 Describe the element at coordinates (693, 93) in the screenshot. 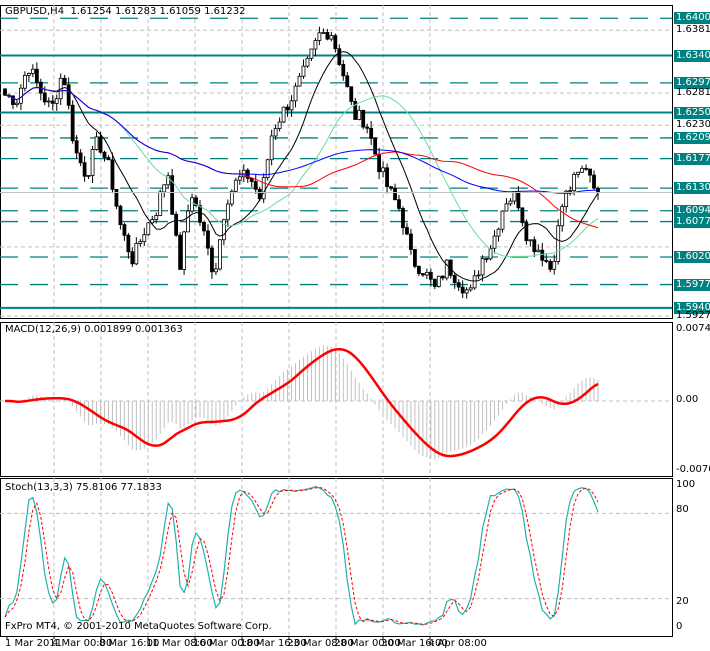

I see `price-axis-label: 1.62810` at that location.